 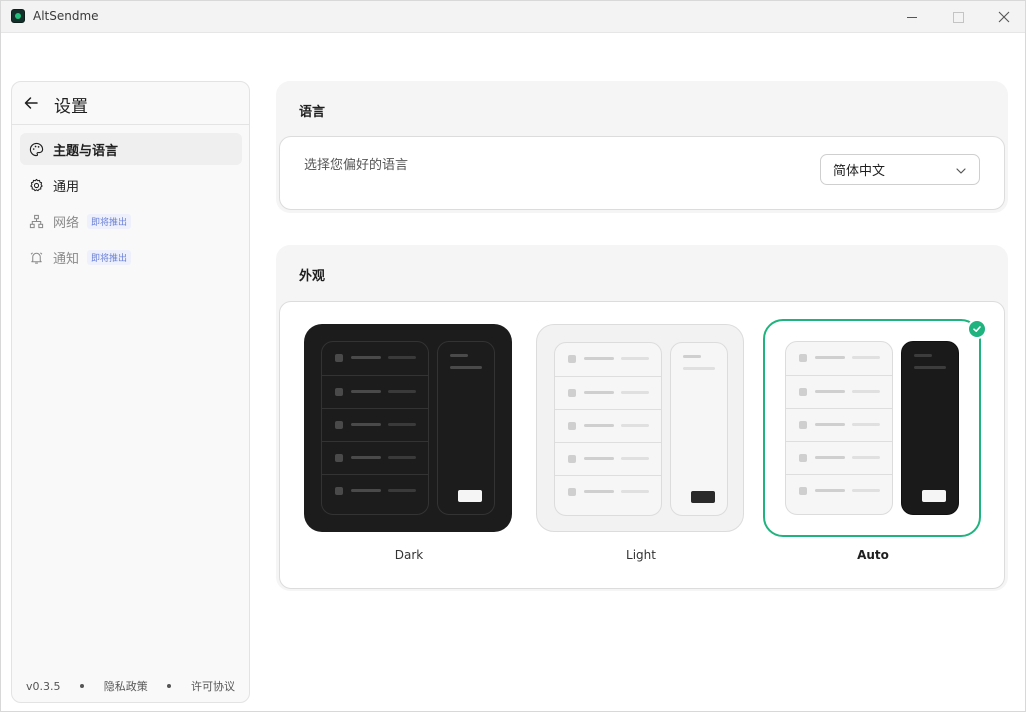 I want to click on sidebar-item-general: 通用, so click(x=131, y=185).